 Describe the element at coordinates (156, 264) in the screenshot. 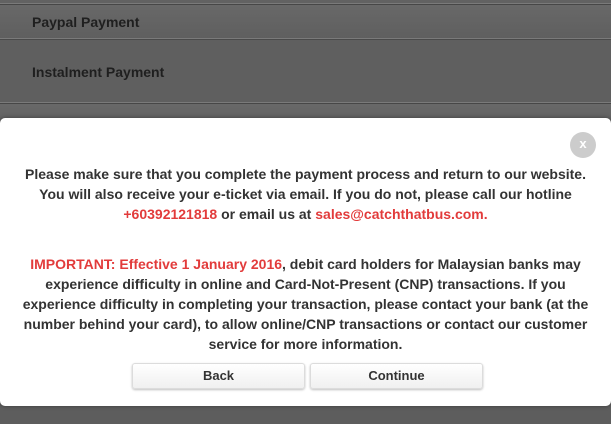

I see `important-label: IMPORTANT: Effective 1 January 2016` at that location.